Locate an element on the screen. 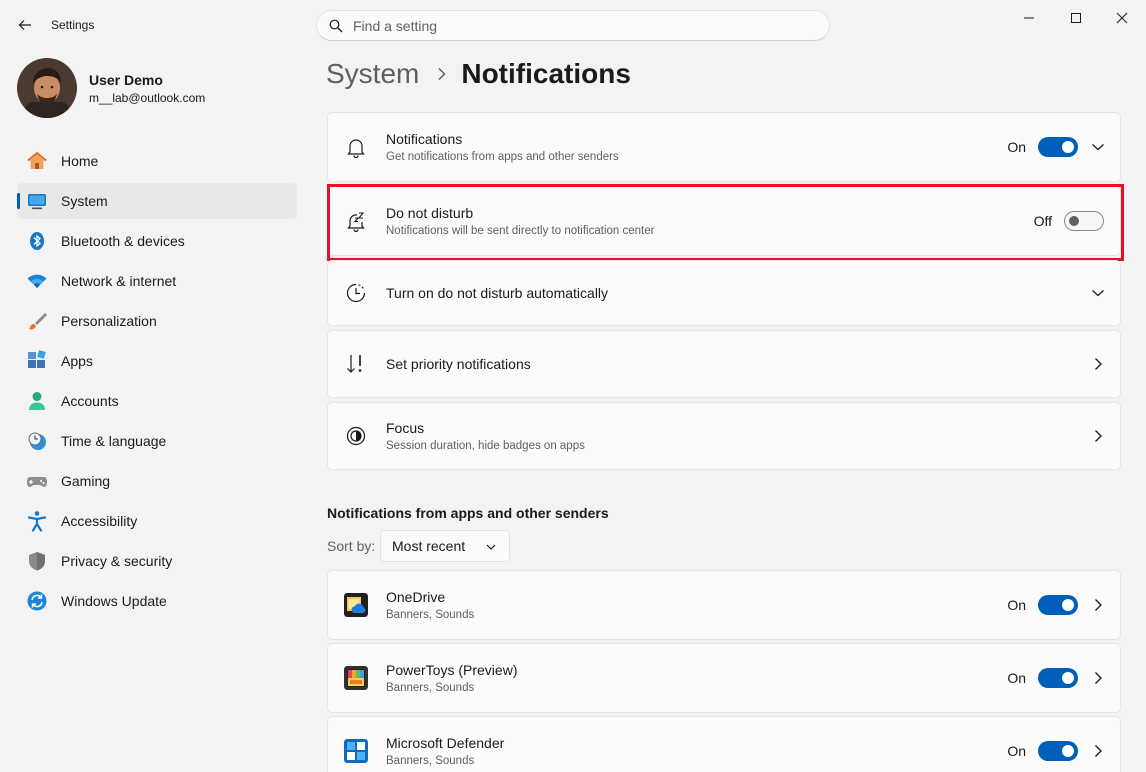 The height and width of the screenshot is (772, 1146). gamepad-icon is located at coordinates (37, 481).